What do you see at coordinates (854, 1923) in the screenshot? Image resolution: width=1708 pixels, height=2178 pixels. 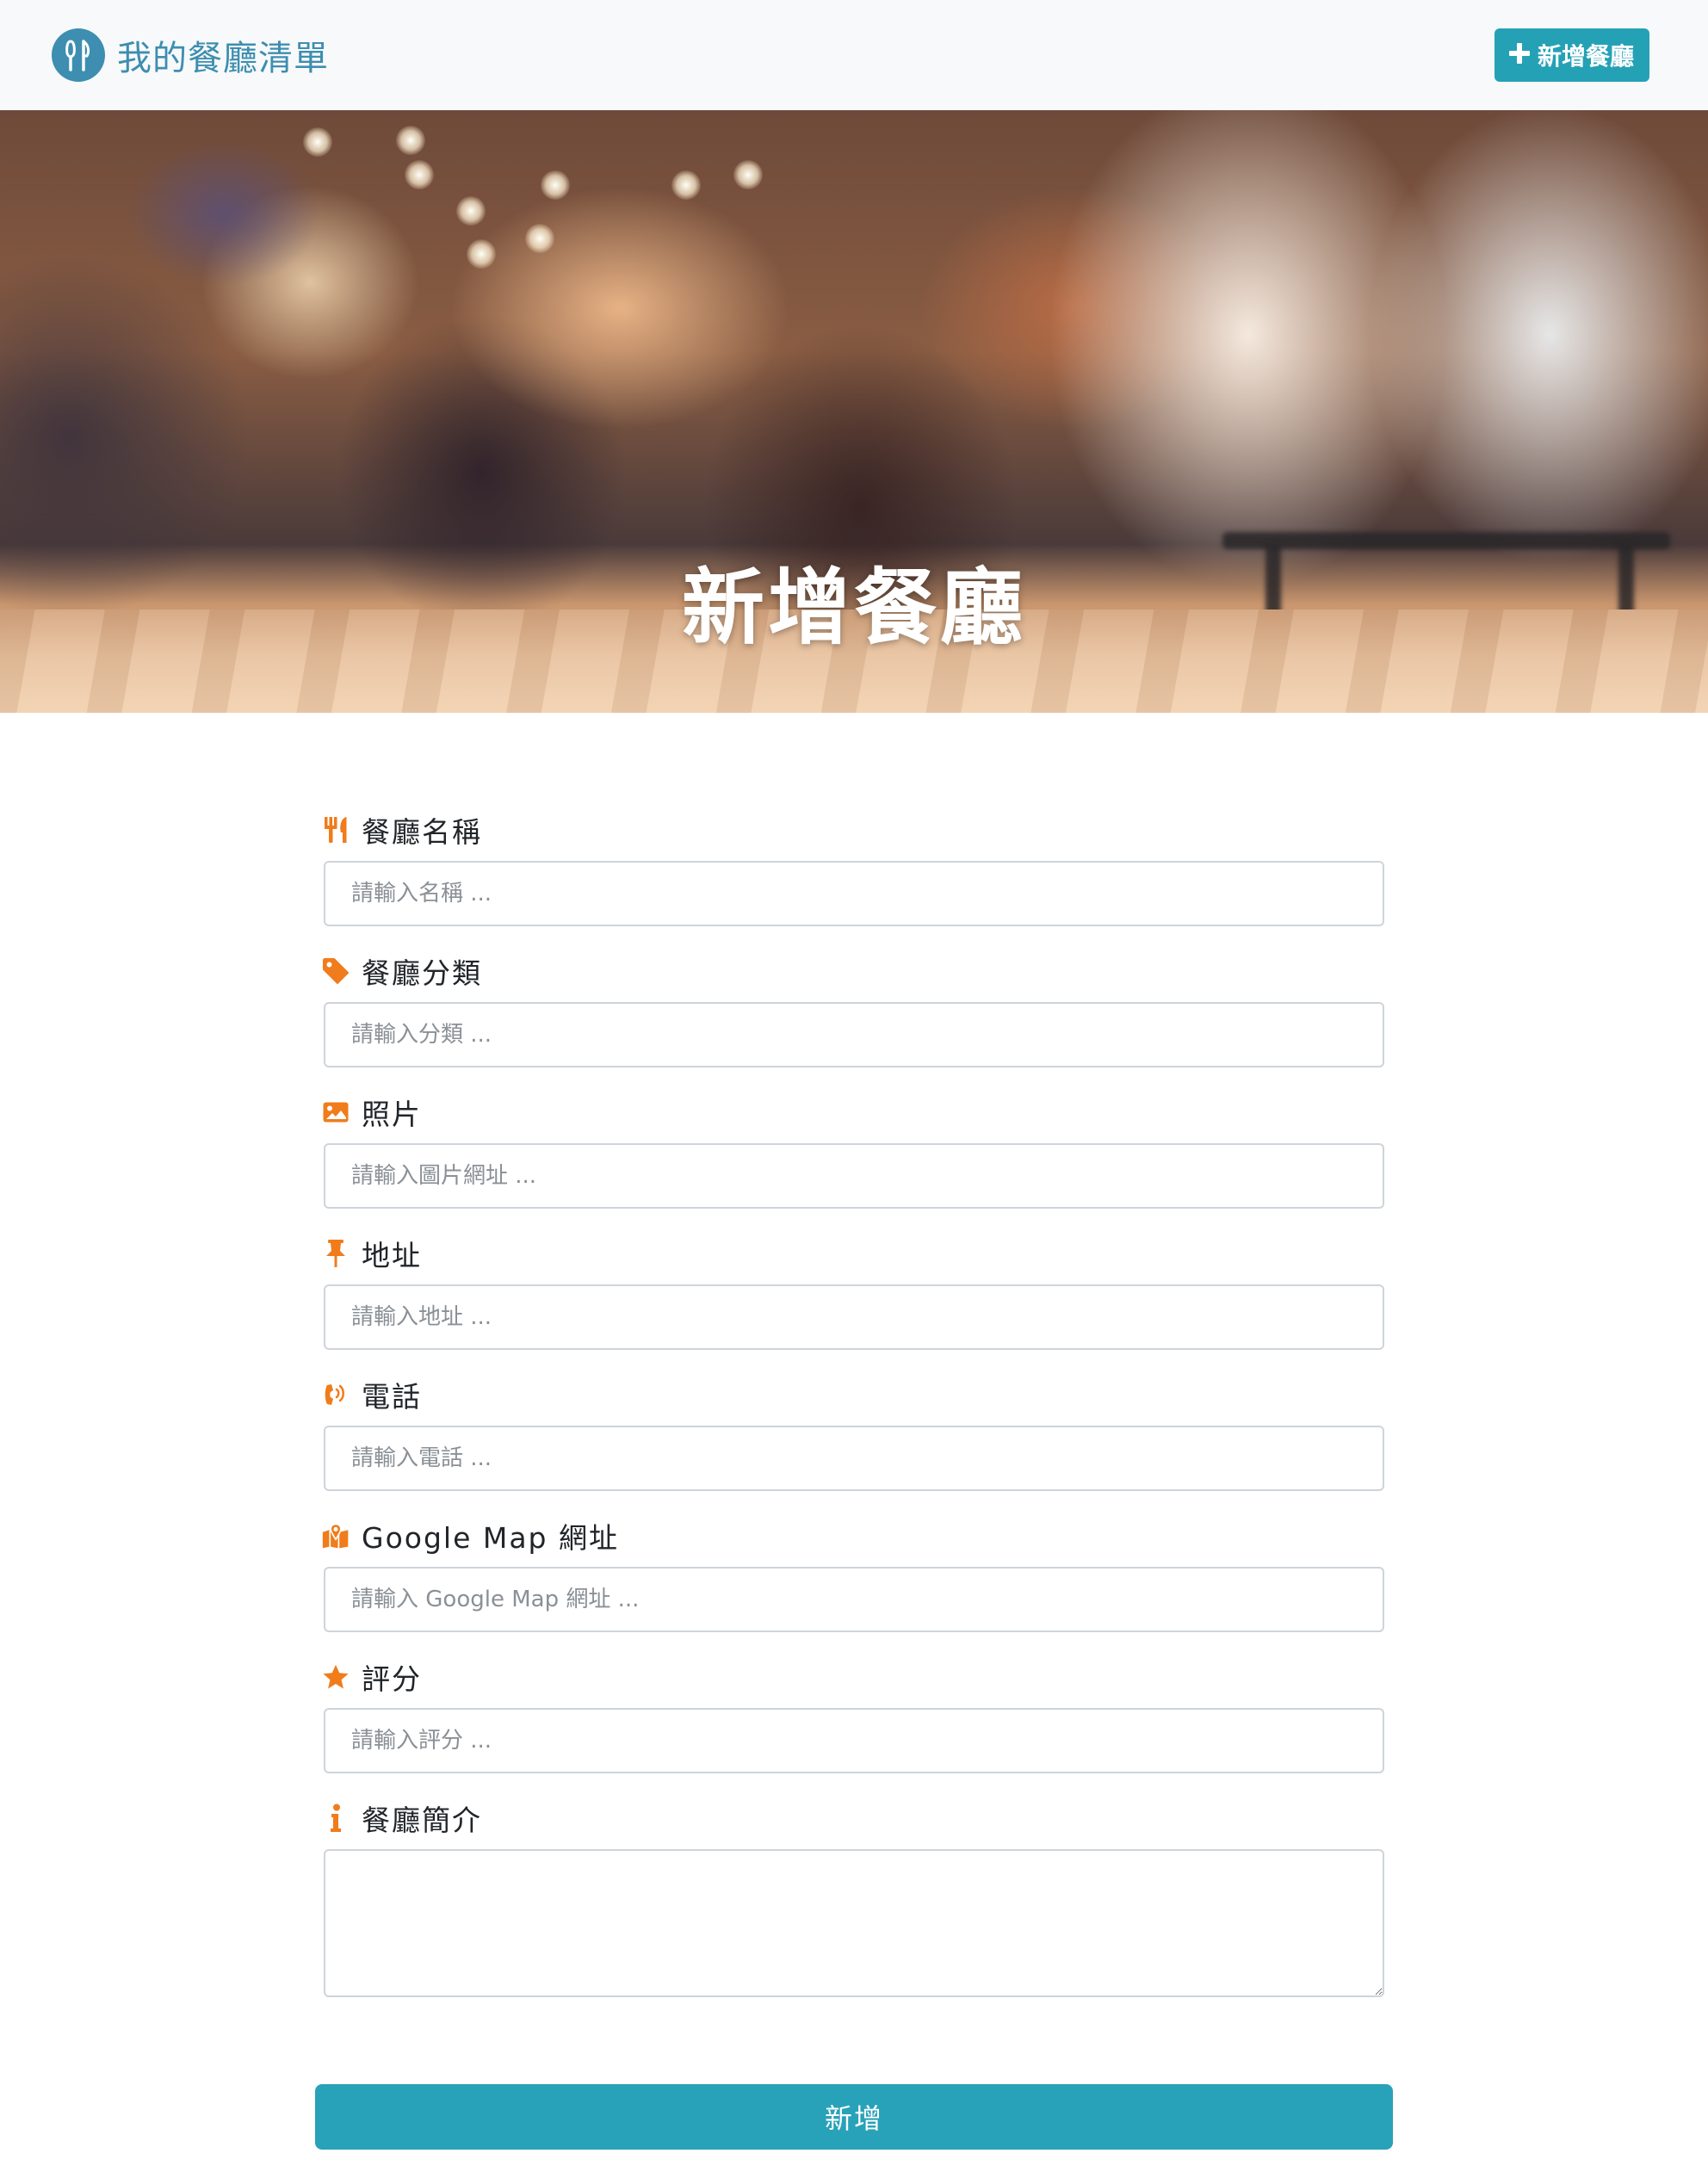 I see `description-textarea` at bounding box center [854, 1923].